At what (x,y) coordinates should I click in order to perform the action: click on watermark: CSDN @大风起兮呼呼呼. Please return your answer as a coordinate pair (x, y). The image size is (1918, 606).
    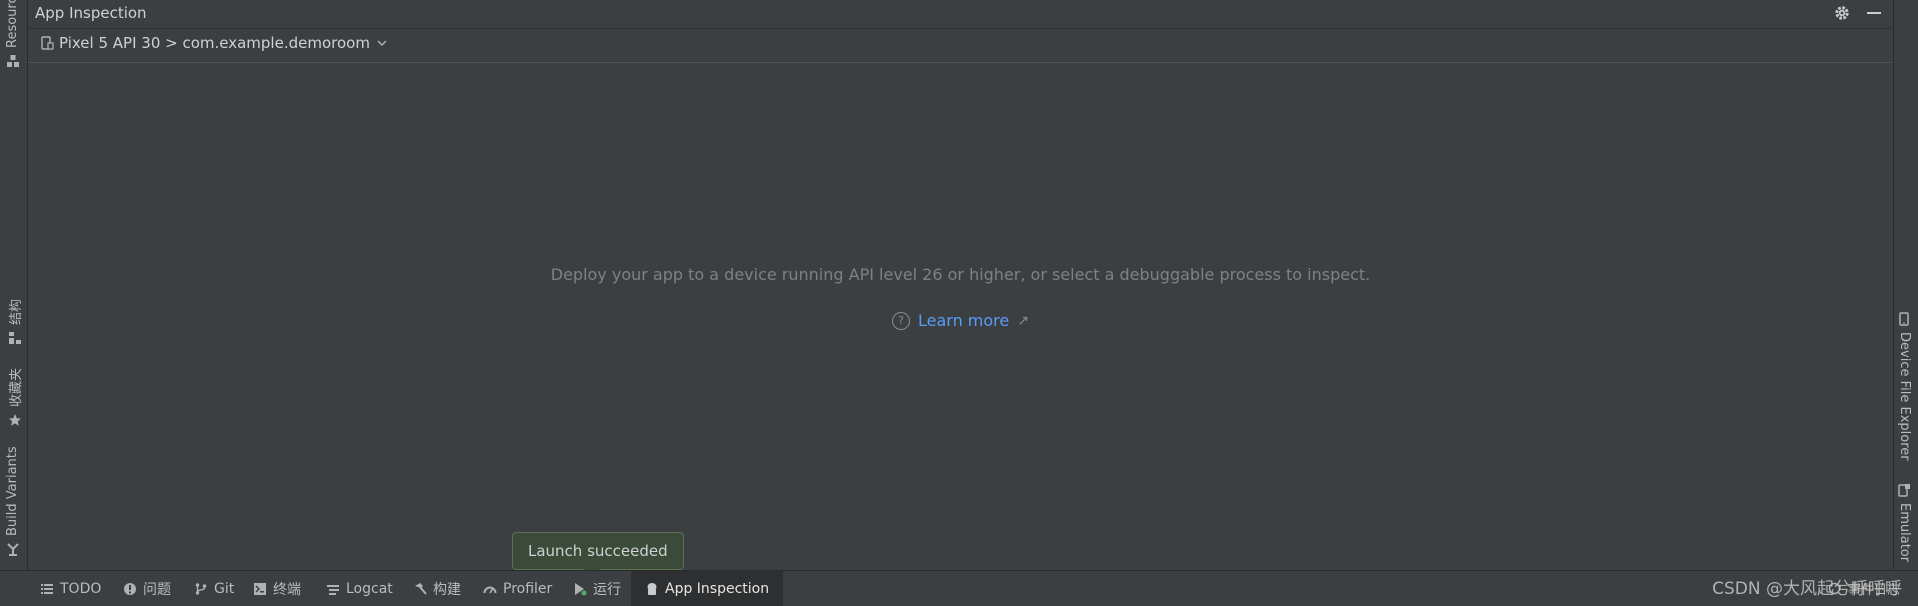
    Looking at the image, I should click on (1807, 589).